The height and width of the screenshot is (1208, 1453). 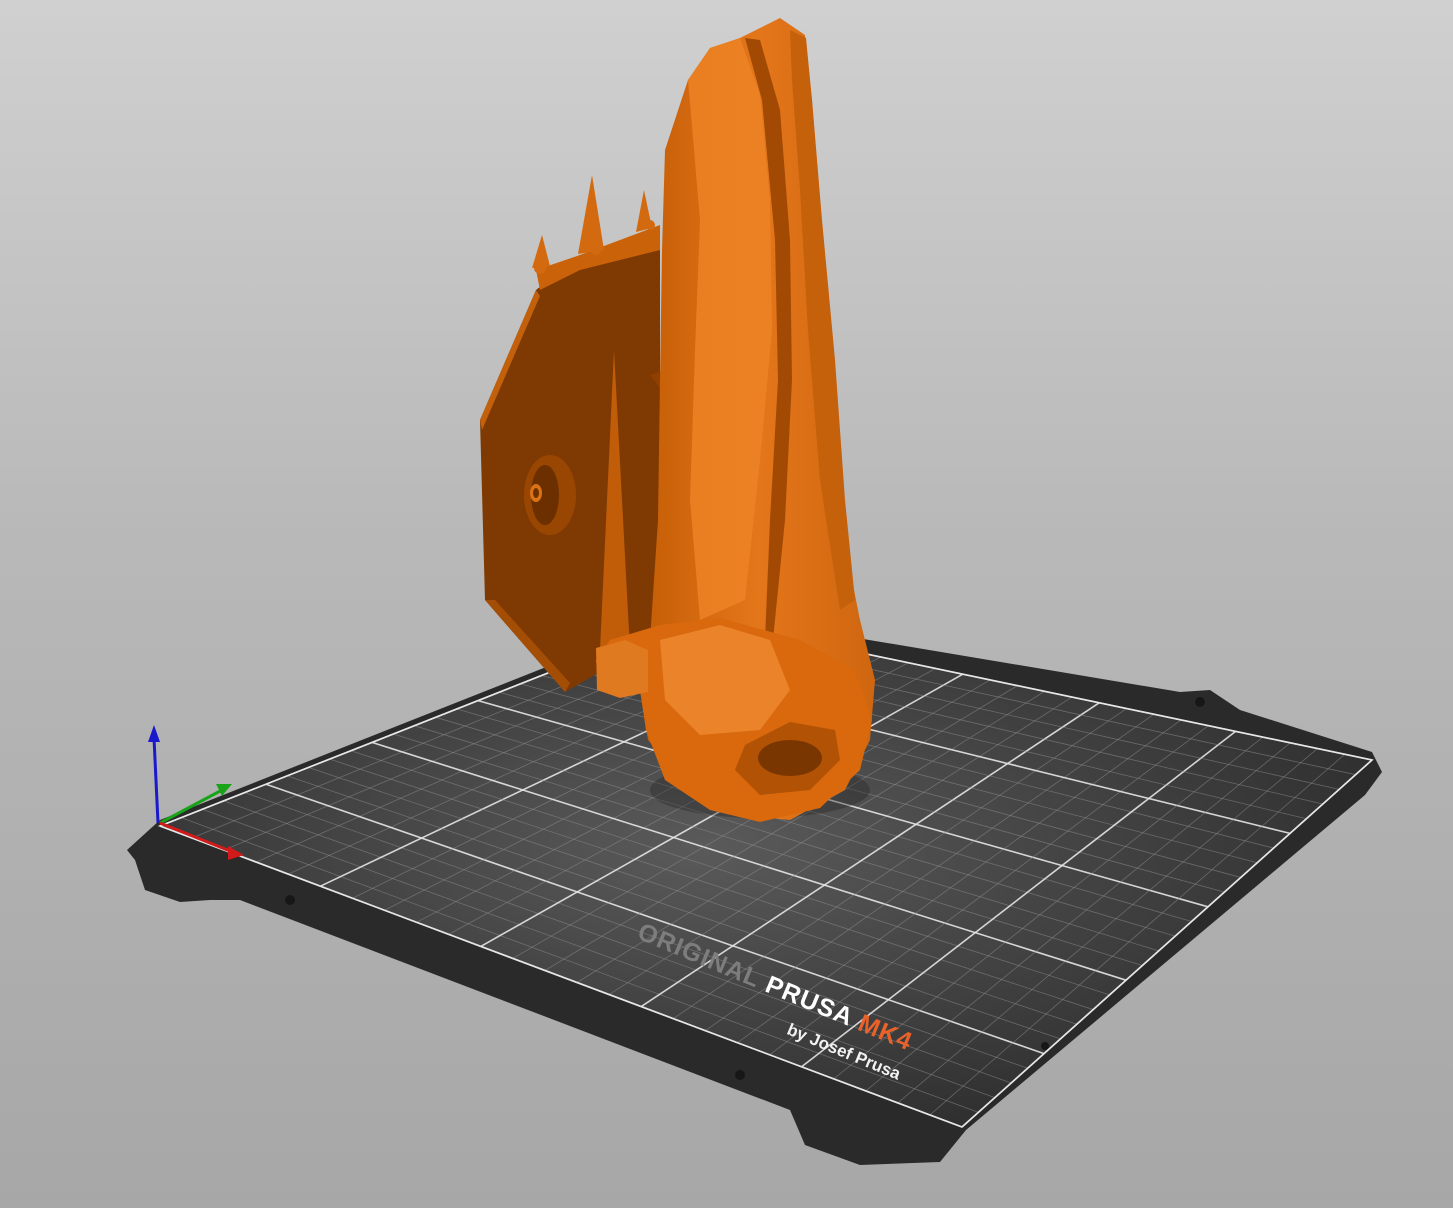 I want to click on model-bulb-hollow, so click(x=790, y=758).